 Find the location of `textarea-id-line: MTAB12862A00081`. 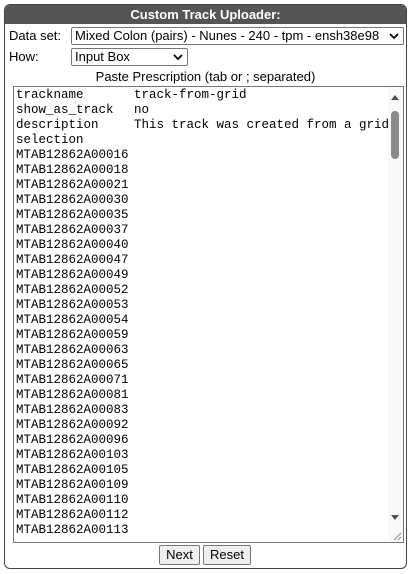

textarea-id-line: MTAB12862A00081 is located at coordinates (72, 395).